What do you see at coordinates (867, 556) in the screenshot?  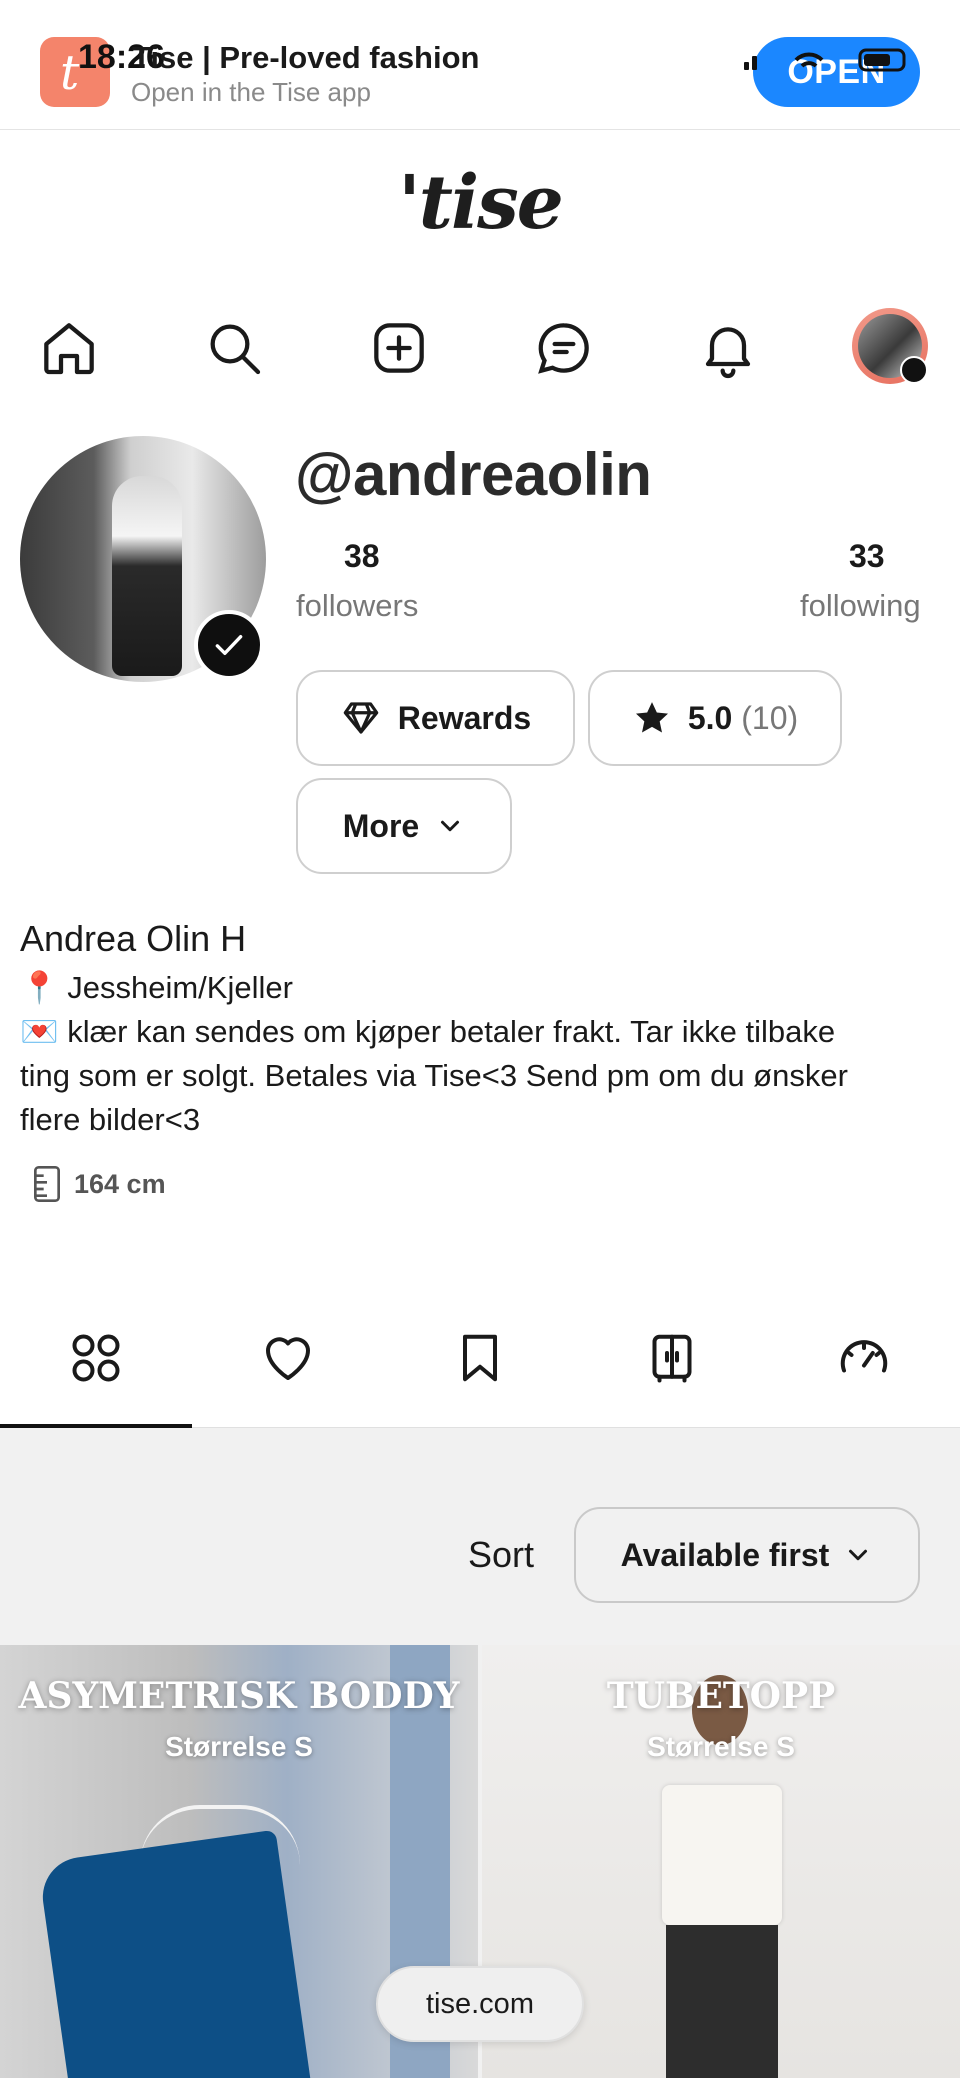 I see `following-count: 33` at bounding box center [867, 556].